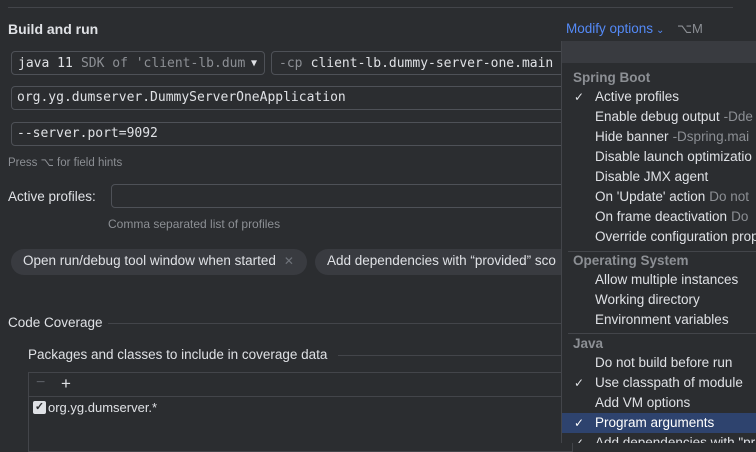 The image size is (756, 452). Describe the element at coordinates (103, 407) in the screenshot. I see `coverage-entry-label: org.yg.dumserver.*` at that location.